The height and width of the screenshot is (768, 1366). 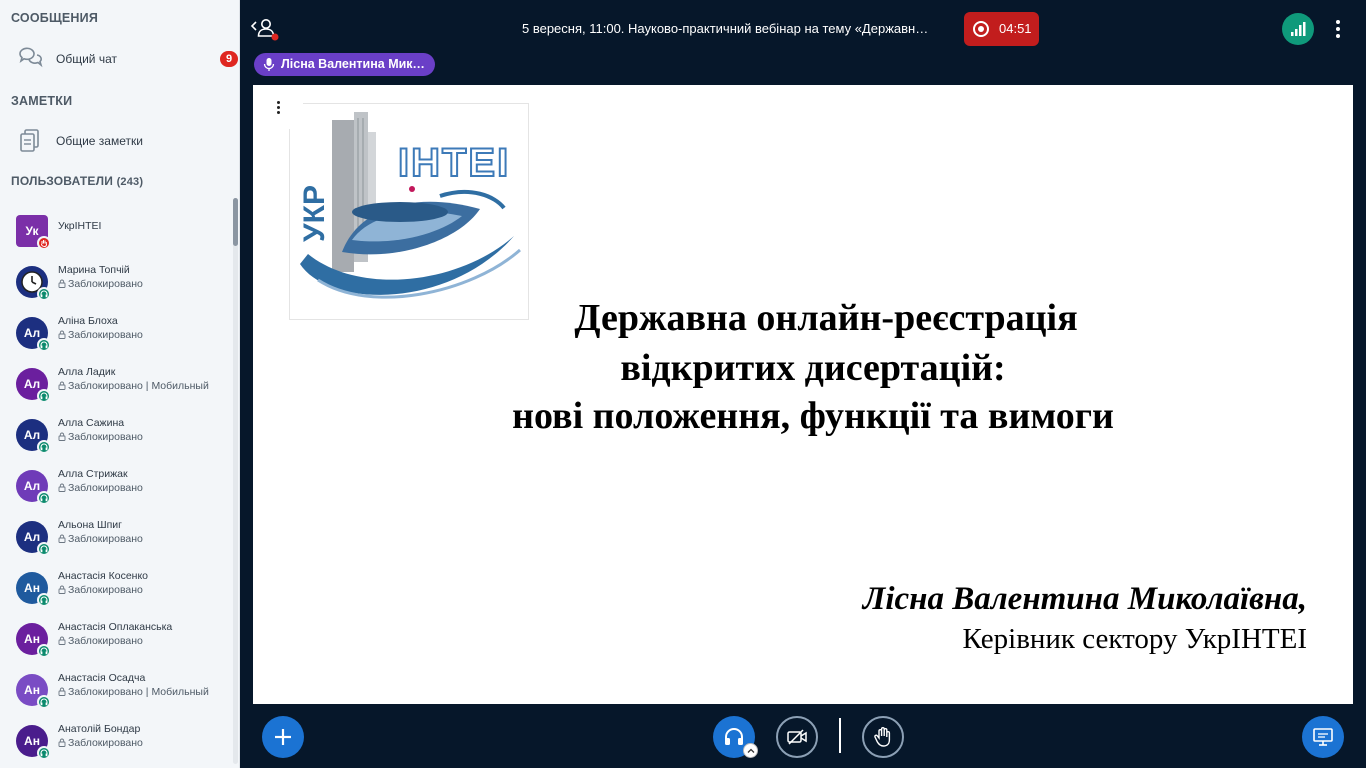 I want to click on notes-section-title: ЗАМЕТКИ, so click(x=42, y=101).